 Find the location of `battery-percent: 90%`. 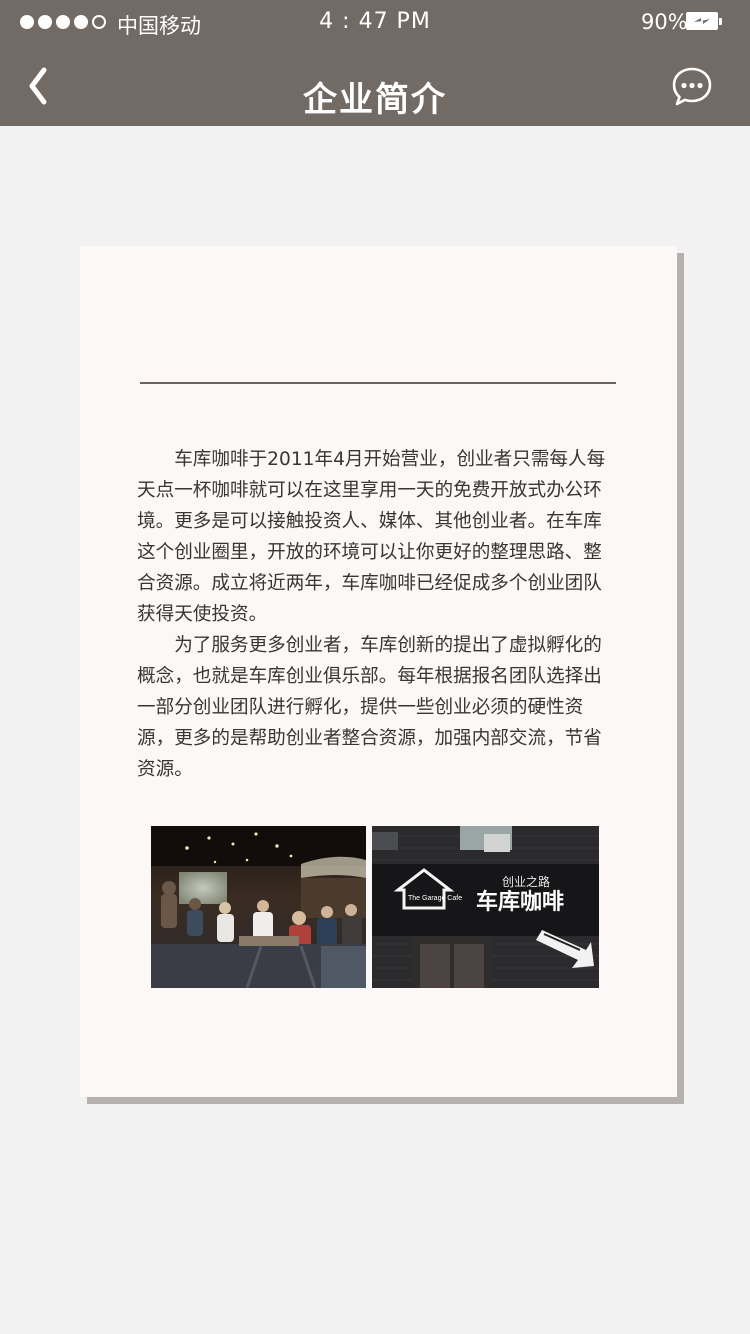

battery-percent: 90% is located at coordinates (664, 22).